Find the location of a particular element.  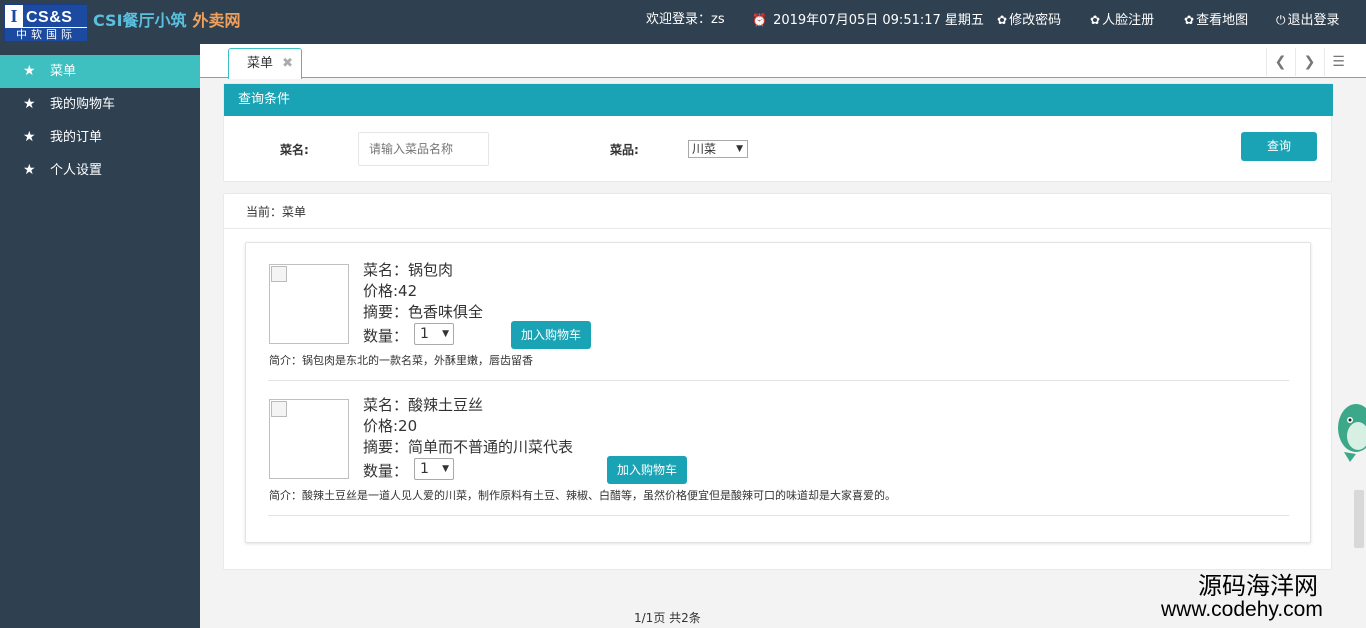

alarm-clock-icon: ⏰ is located at coordinates (759, 20).